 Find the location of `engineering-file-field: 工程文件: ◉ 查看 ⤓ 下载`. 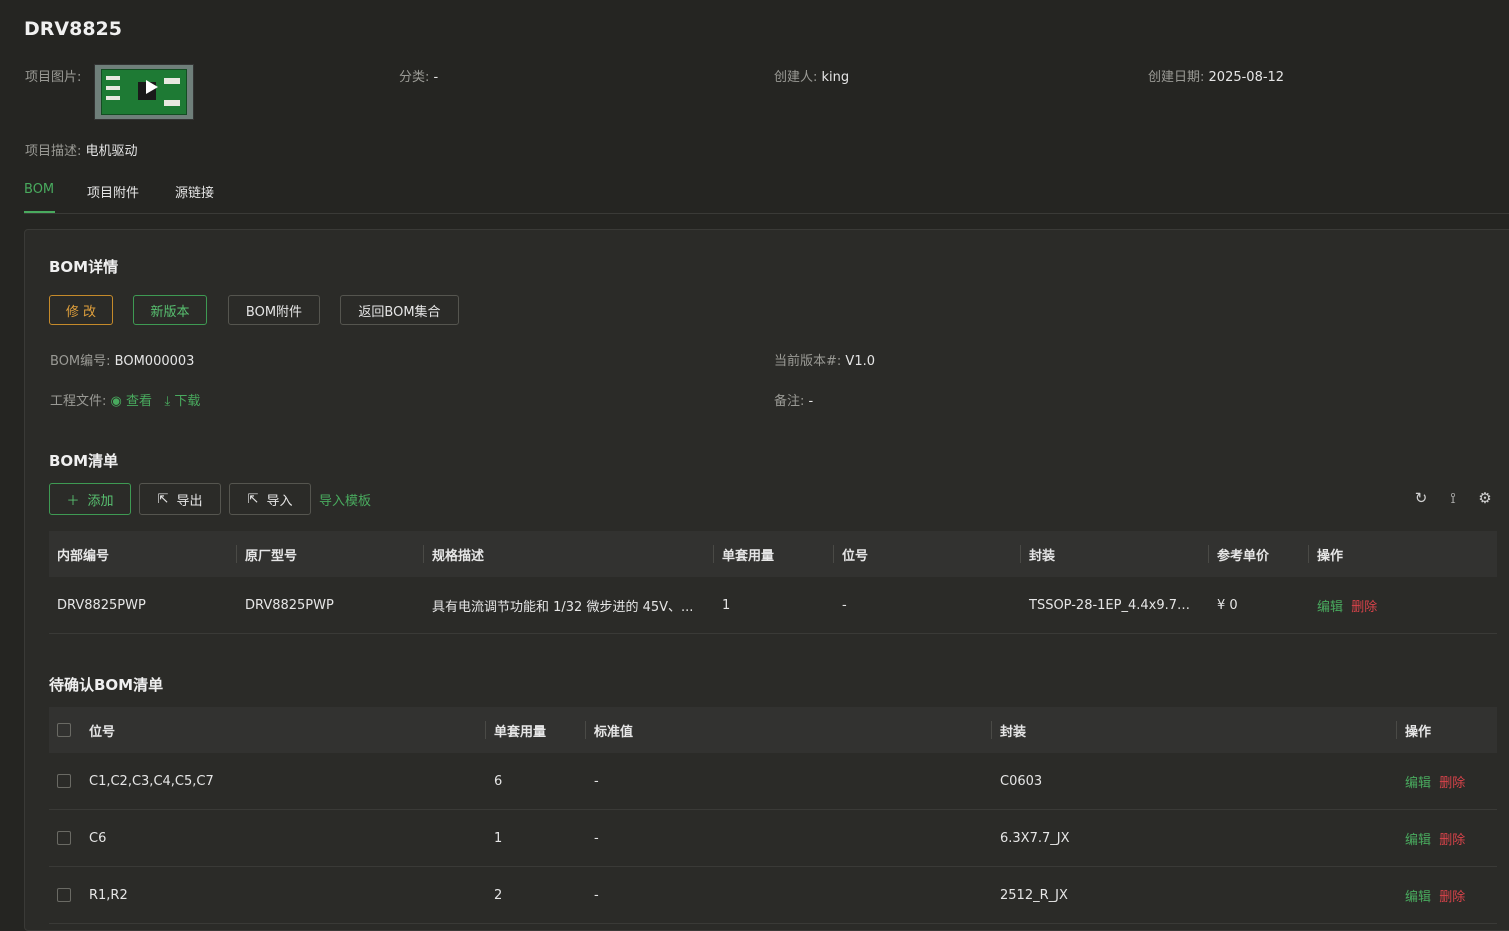

engineering-file-field: 工程文件: ◉ 查看 ⤓ 下载 is located at coordinates (125, 401).